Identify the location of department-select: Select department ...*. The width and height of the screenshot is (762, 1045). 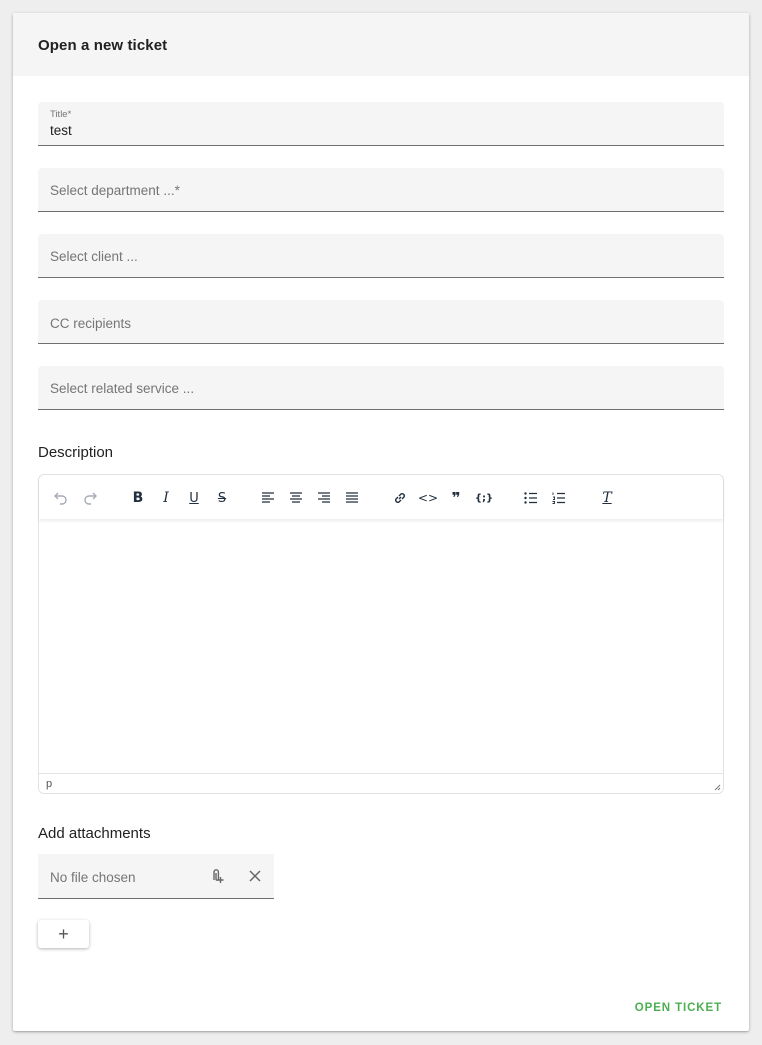
(381, 190).